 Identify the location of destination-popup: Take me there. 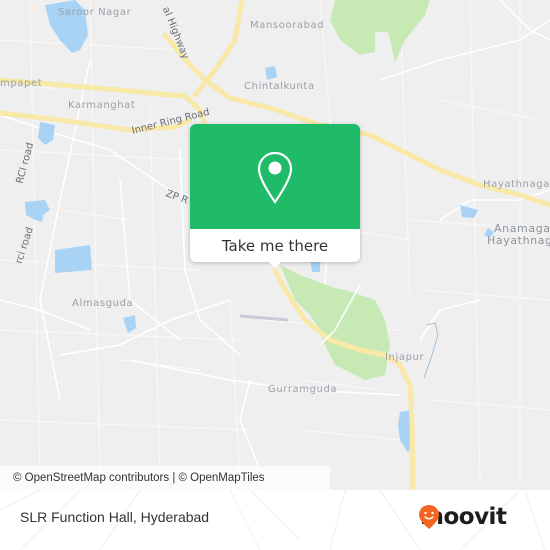
(275, 196).